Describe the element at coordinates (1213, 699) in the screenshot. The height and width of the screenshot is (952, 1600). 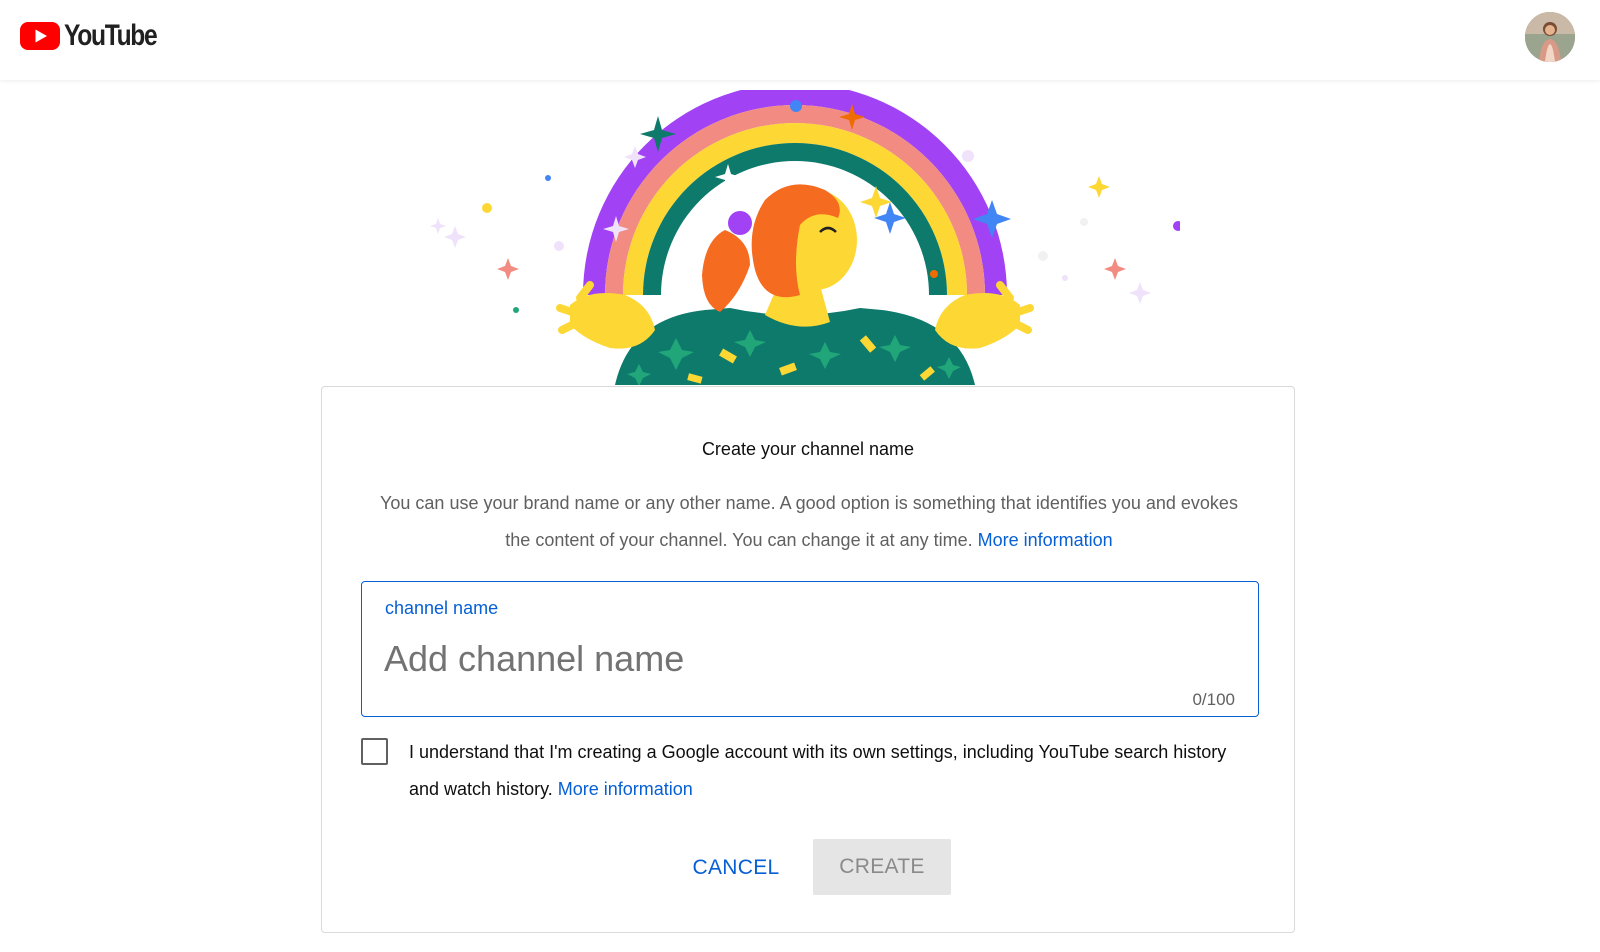
I see `character-counter: 0/100` at that location.